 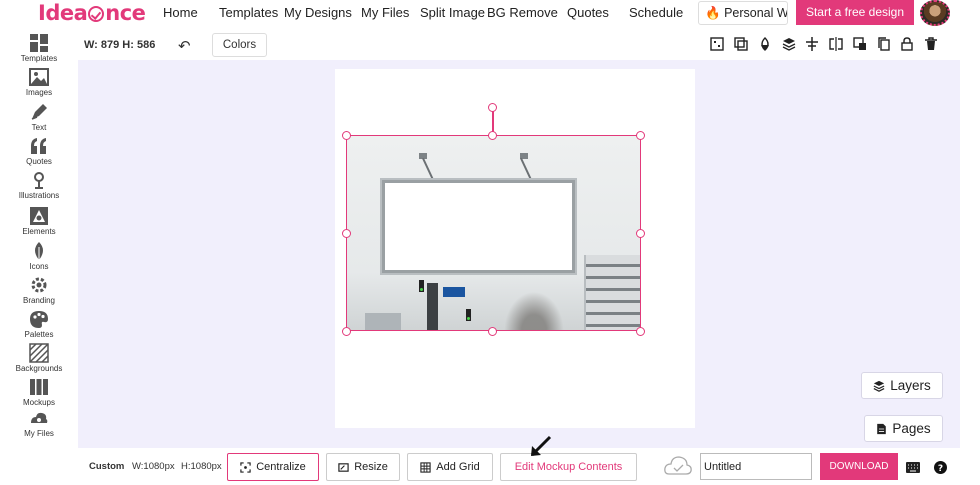 I want to click on duplicate-layer-icon, so click(x=741, y=44).